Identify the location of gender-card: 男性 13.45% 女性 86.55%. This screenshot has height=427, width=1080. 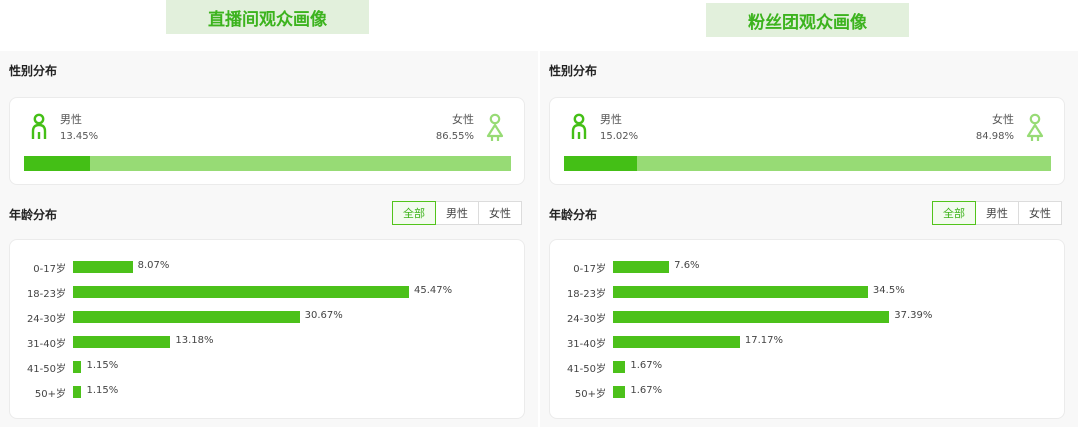
(267, 141).